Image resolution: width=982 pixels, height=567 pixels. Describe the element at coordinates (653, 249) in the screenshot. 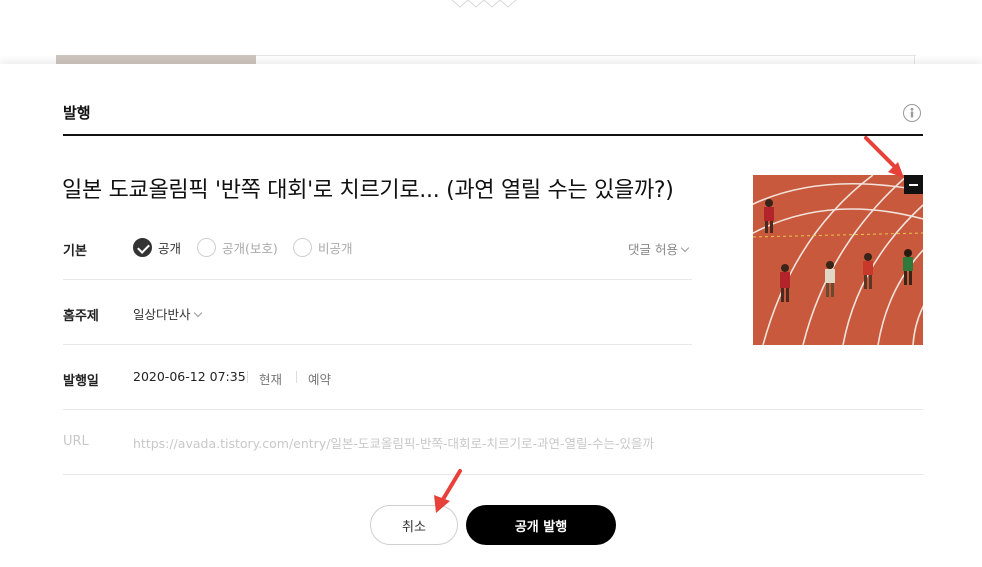

I see `comment-setting-label: 댓글 허용` at that location.